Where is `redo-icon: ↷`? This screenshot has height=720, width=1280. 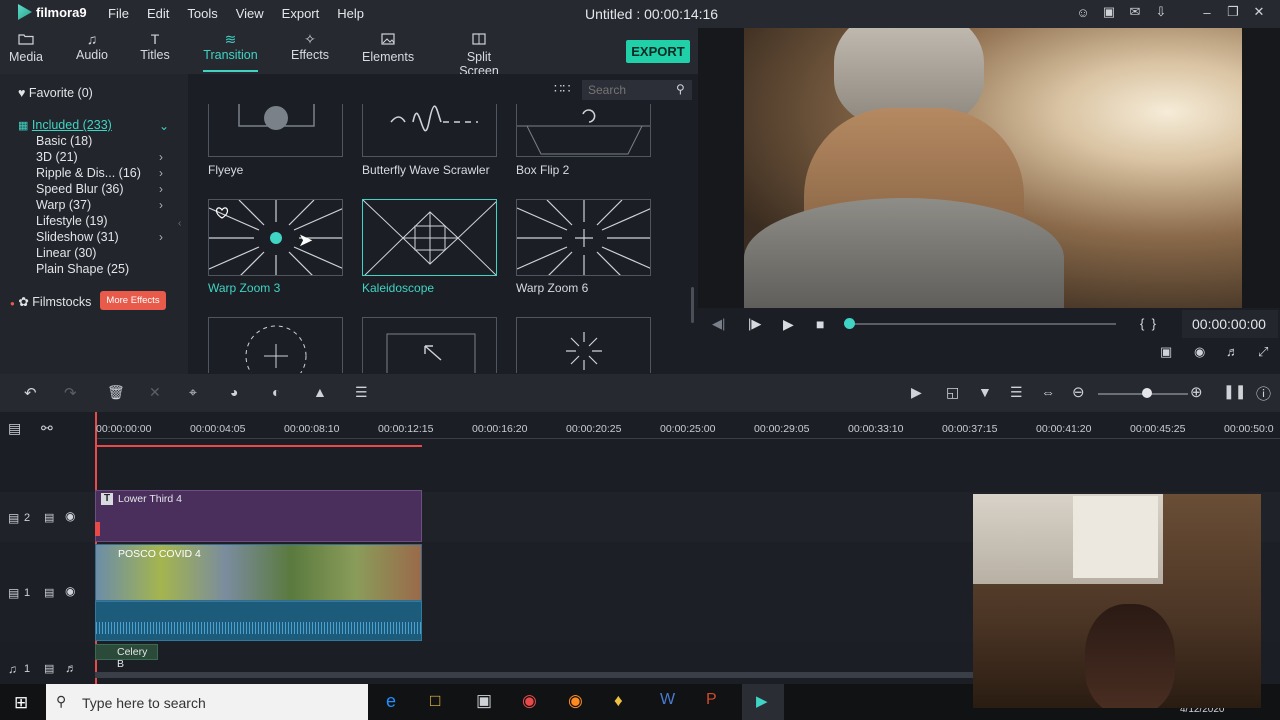 redo-icon: ↷ is located at coordinates (70, 393).